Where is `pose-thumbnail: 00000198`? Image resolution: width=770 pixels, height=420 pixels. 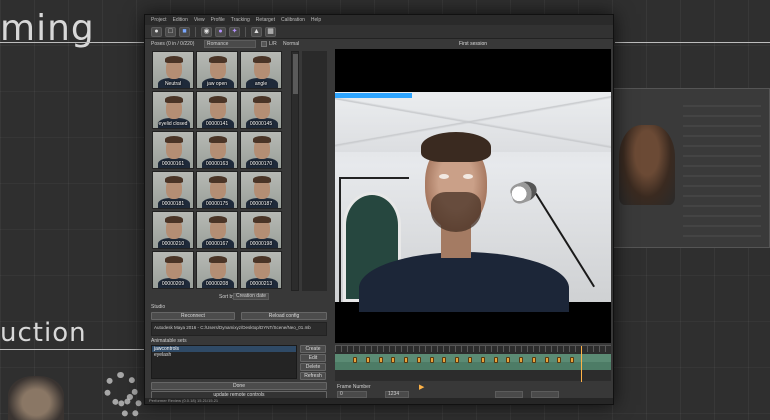
pose-thumbnail: 00000198 is located at coordinates (261, 230).